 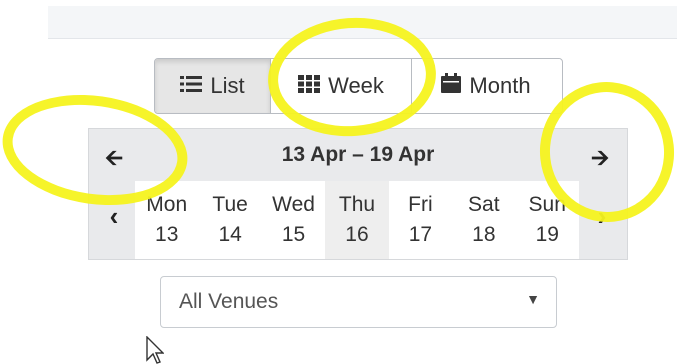 What do you see at coordinates (420, 204) in the screenshot?
I see `day-name: Fri` at bounding box center [420, 204].